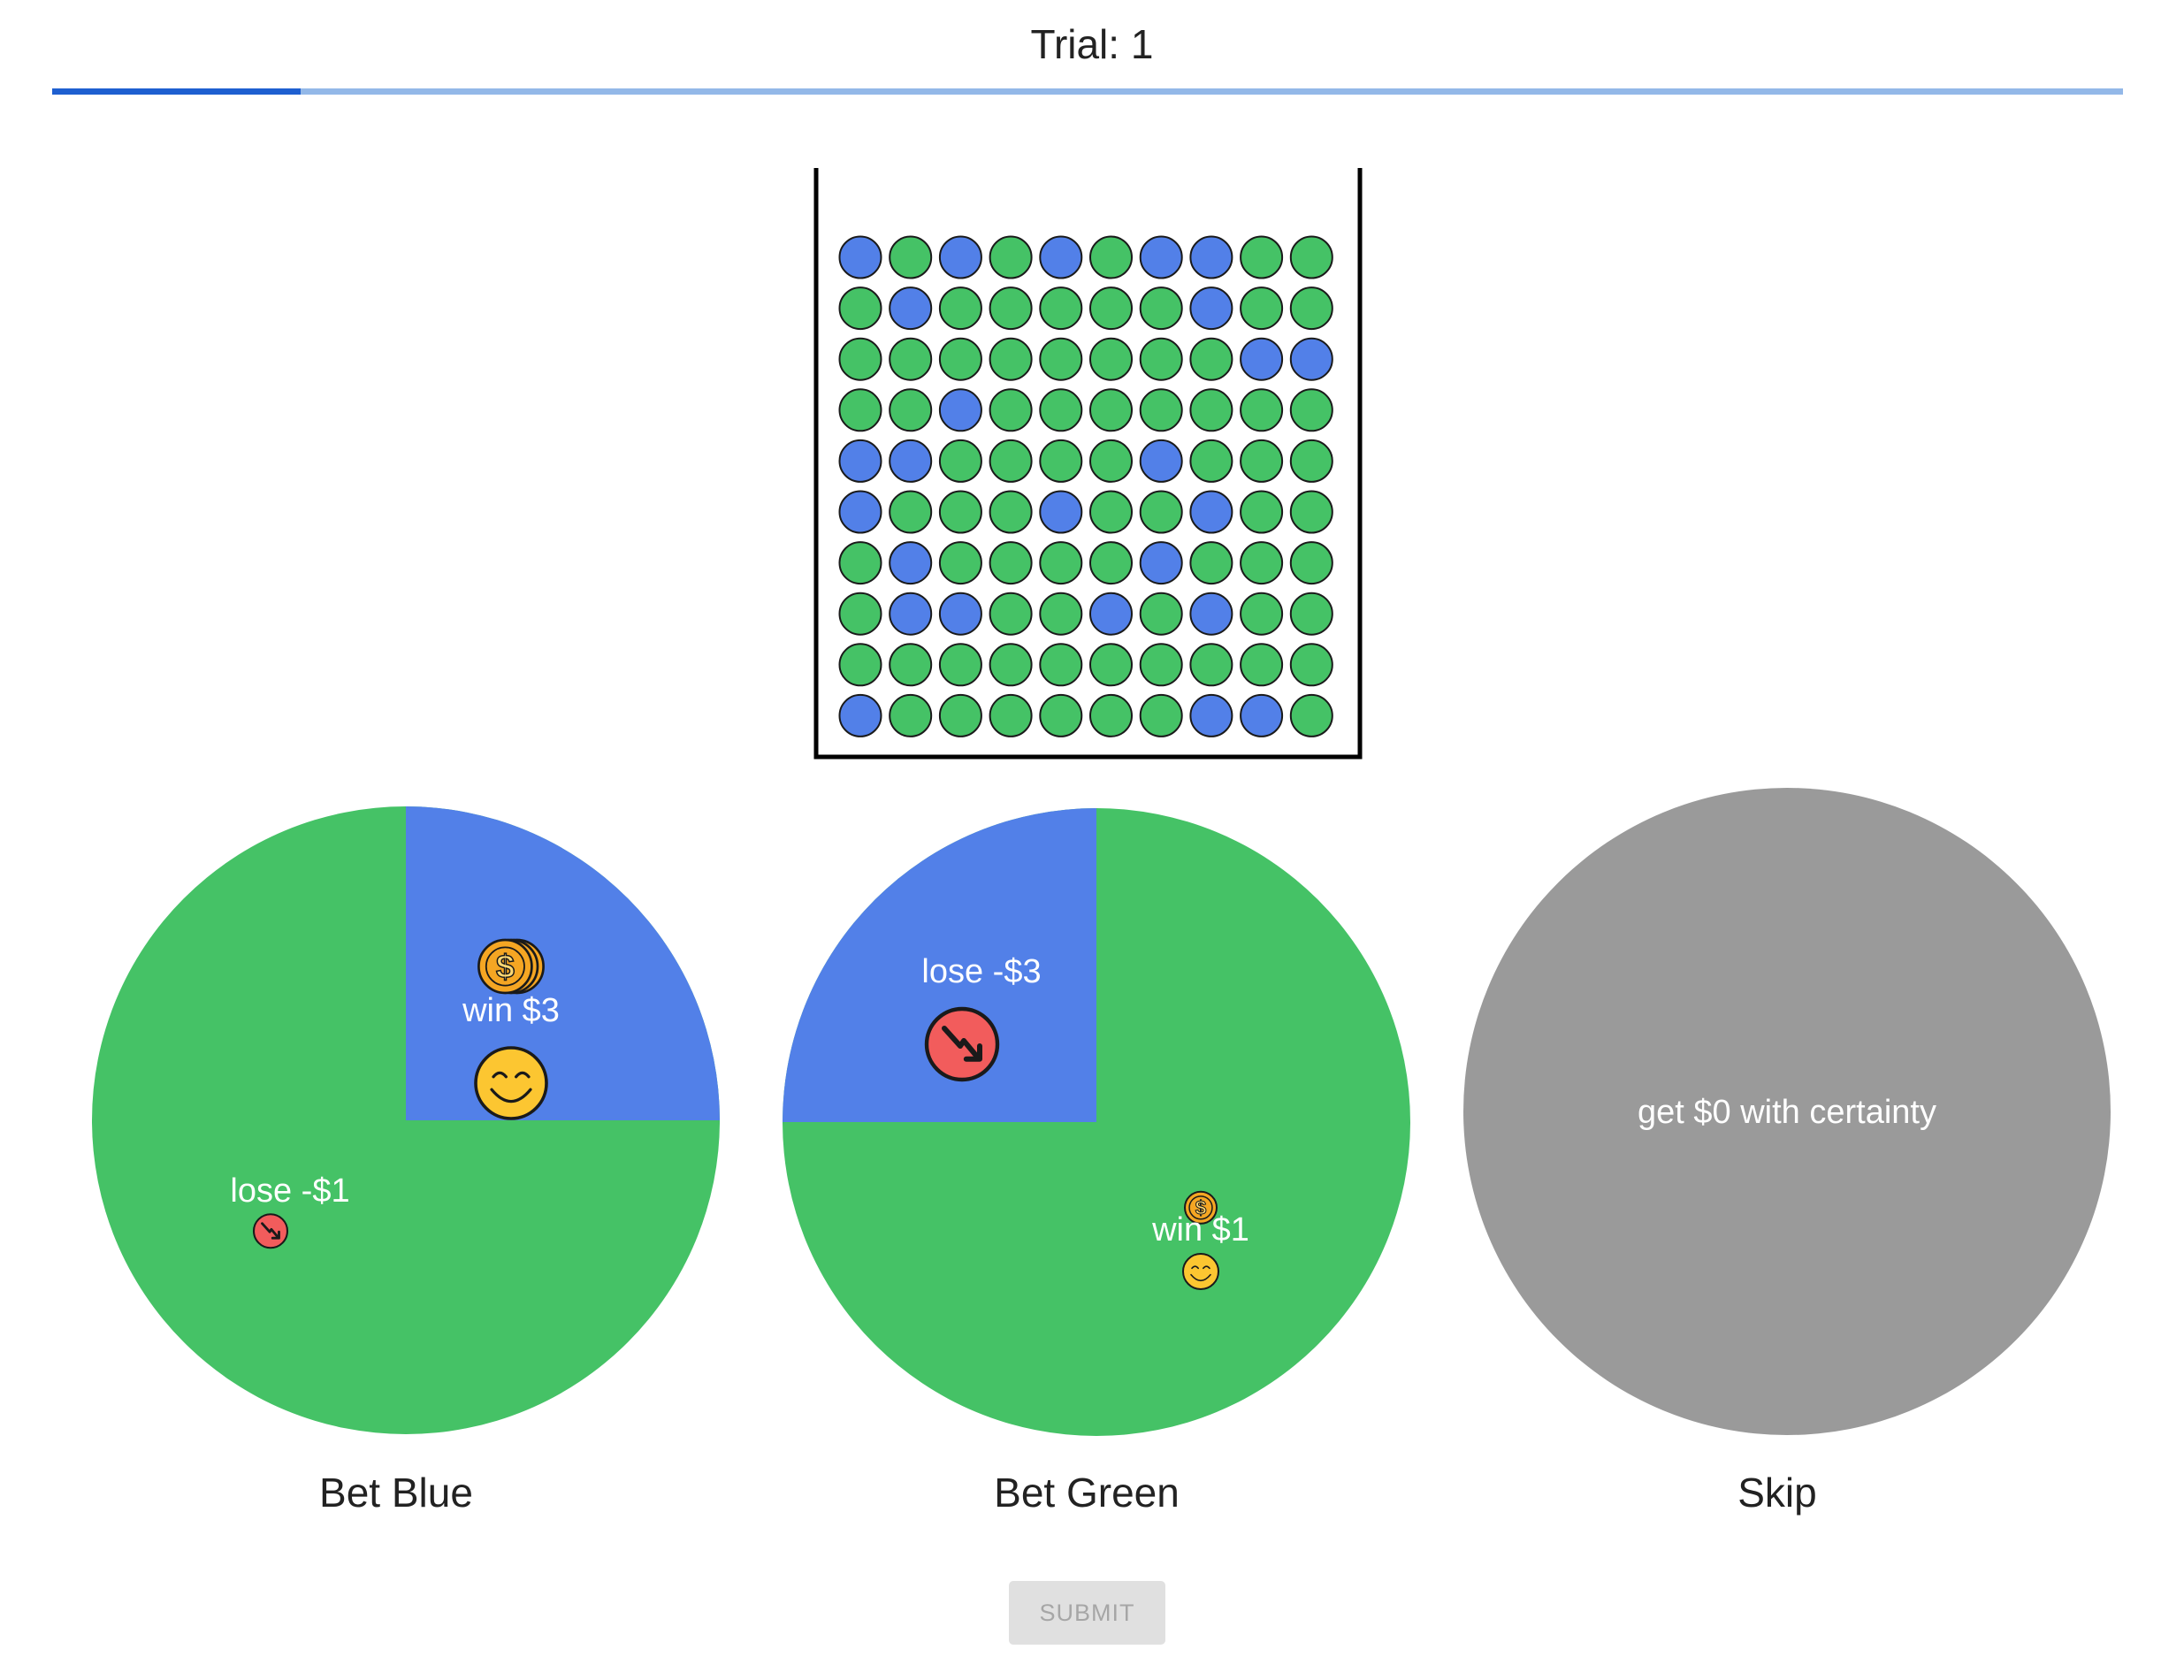 The width and height of the screenshot is (2184, 1680). I want to click on skip-wheel: get $0 with certainty, so click(1787, 1111).